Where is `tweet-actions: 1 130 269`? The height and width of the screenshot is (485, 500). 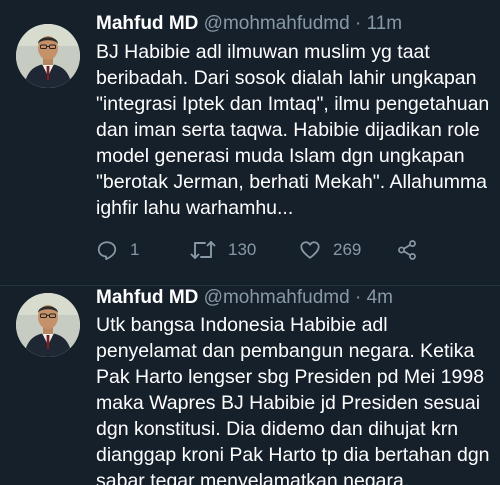
tweet-actions: 1 130 269 is located at coordinates (296, 250).